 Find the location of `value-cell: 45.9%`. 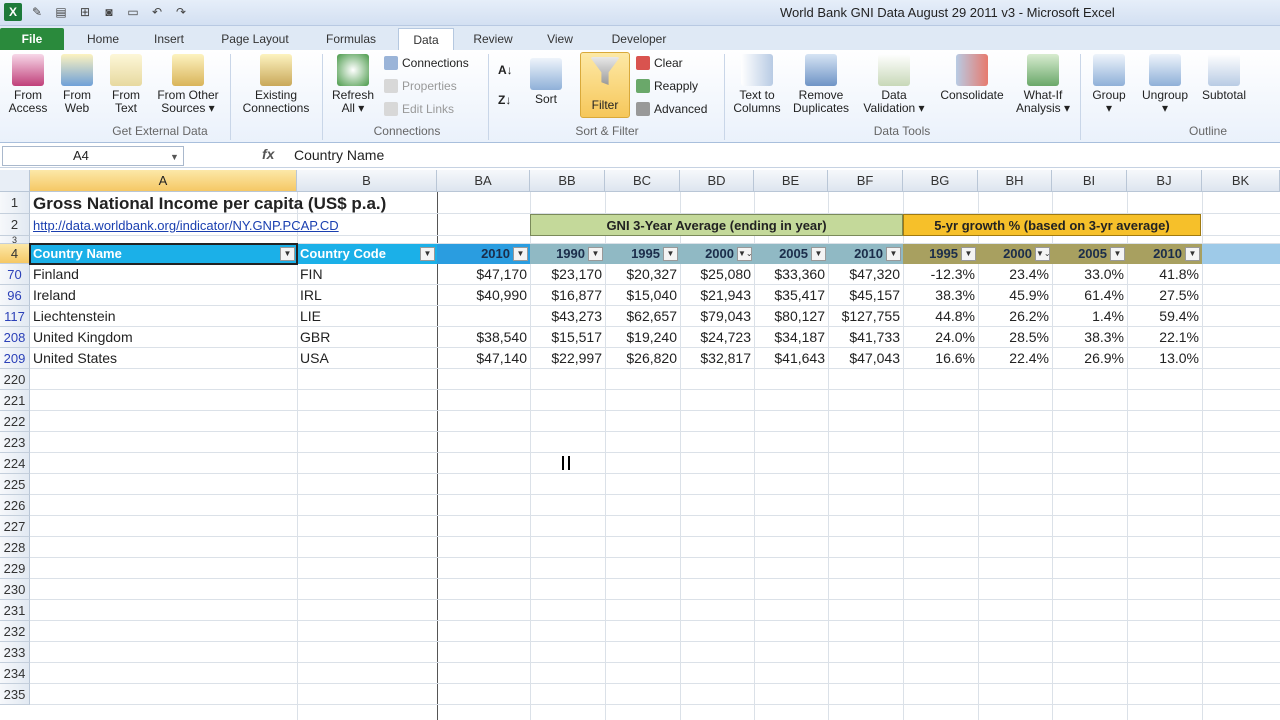

value-cell: 45.9% is located at coordinates (1015, 295).